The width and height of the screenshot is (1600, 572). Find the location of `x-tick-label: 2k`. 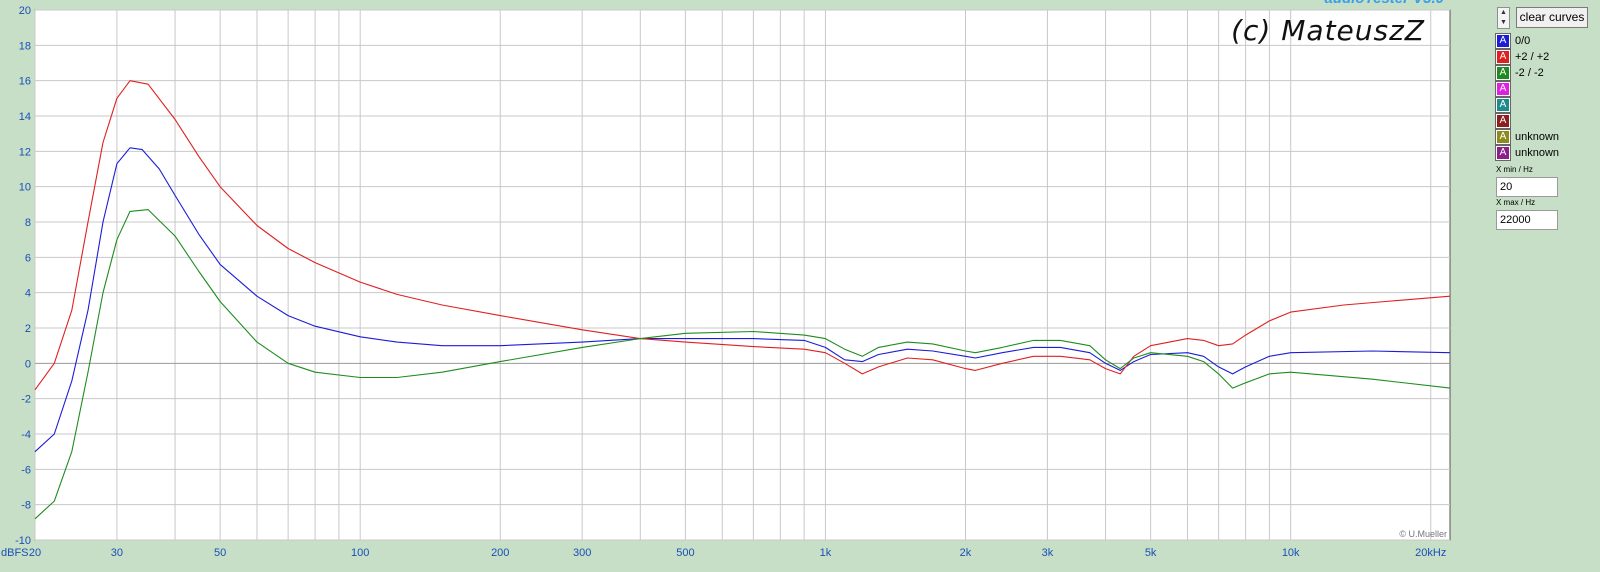

x-tick-label: 2k is located at coordinates (966, 553).